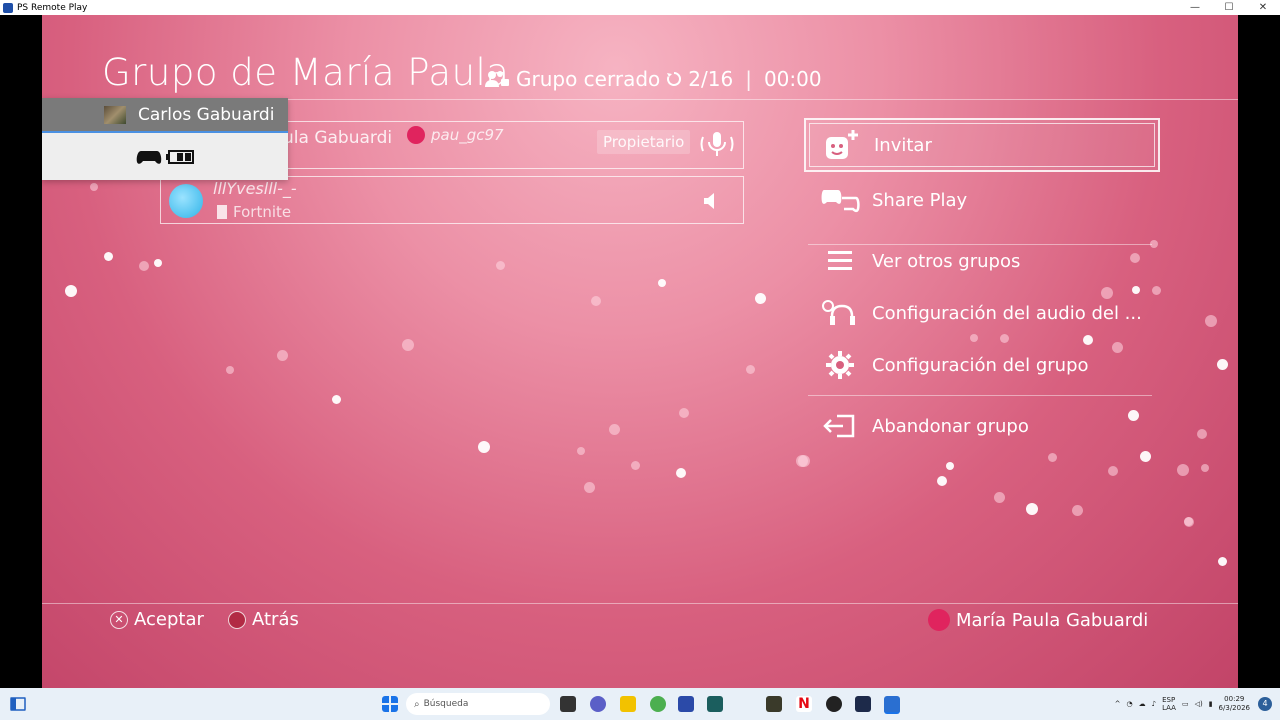  What do you see at coordinates (497, 79) in the screenshot?
I see `group-closed-icon` at bounding box center [497, 79].